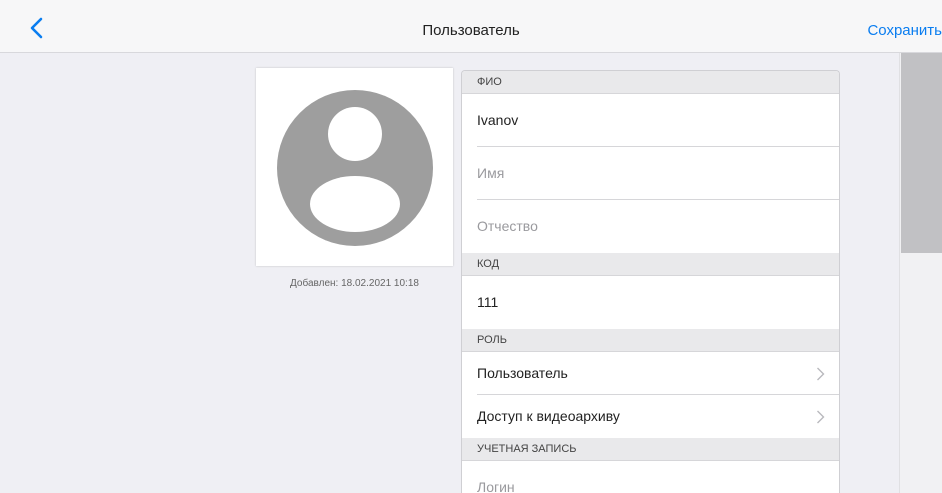 Image resolution: width=942 pixels, height=493 pixels. I want to click on section-header-role: РОЛЬ, so click(650, 340).